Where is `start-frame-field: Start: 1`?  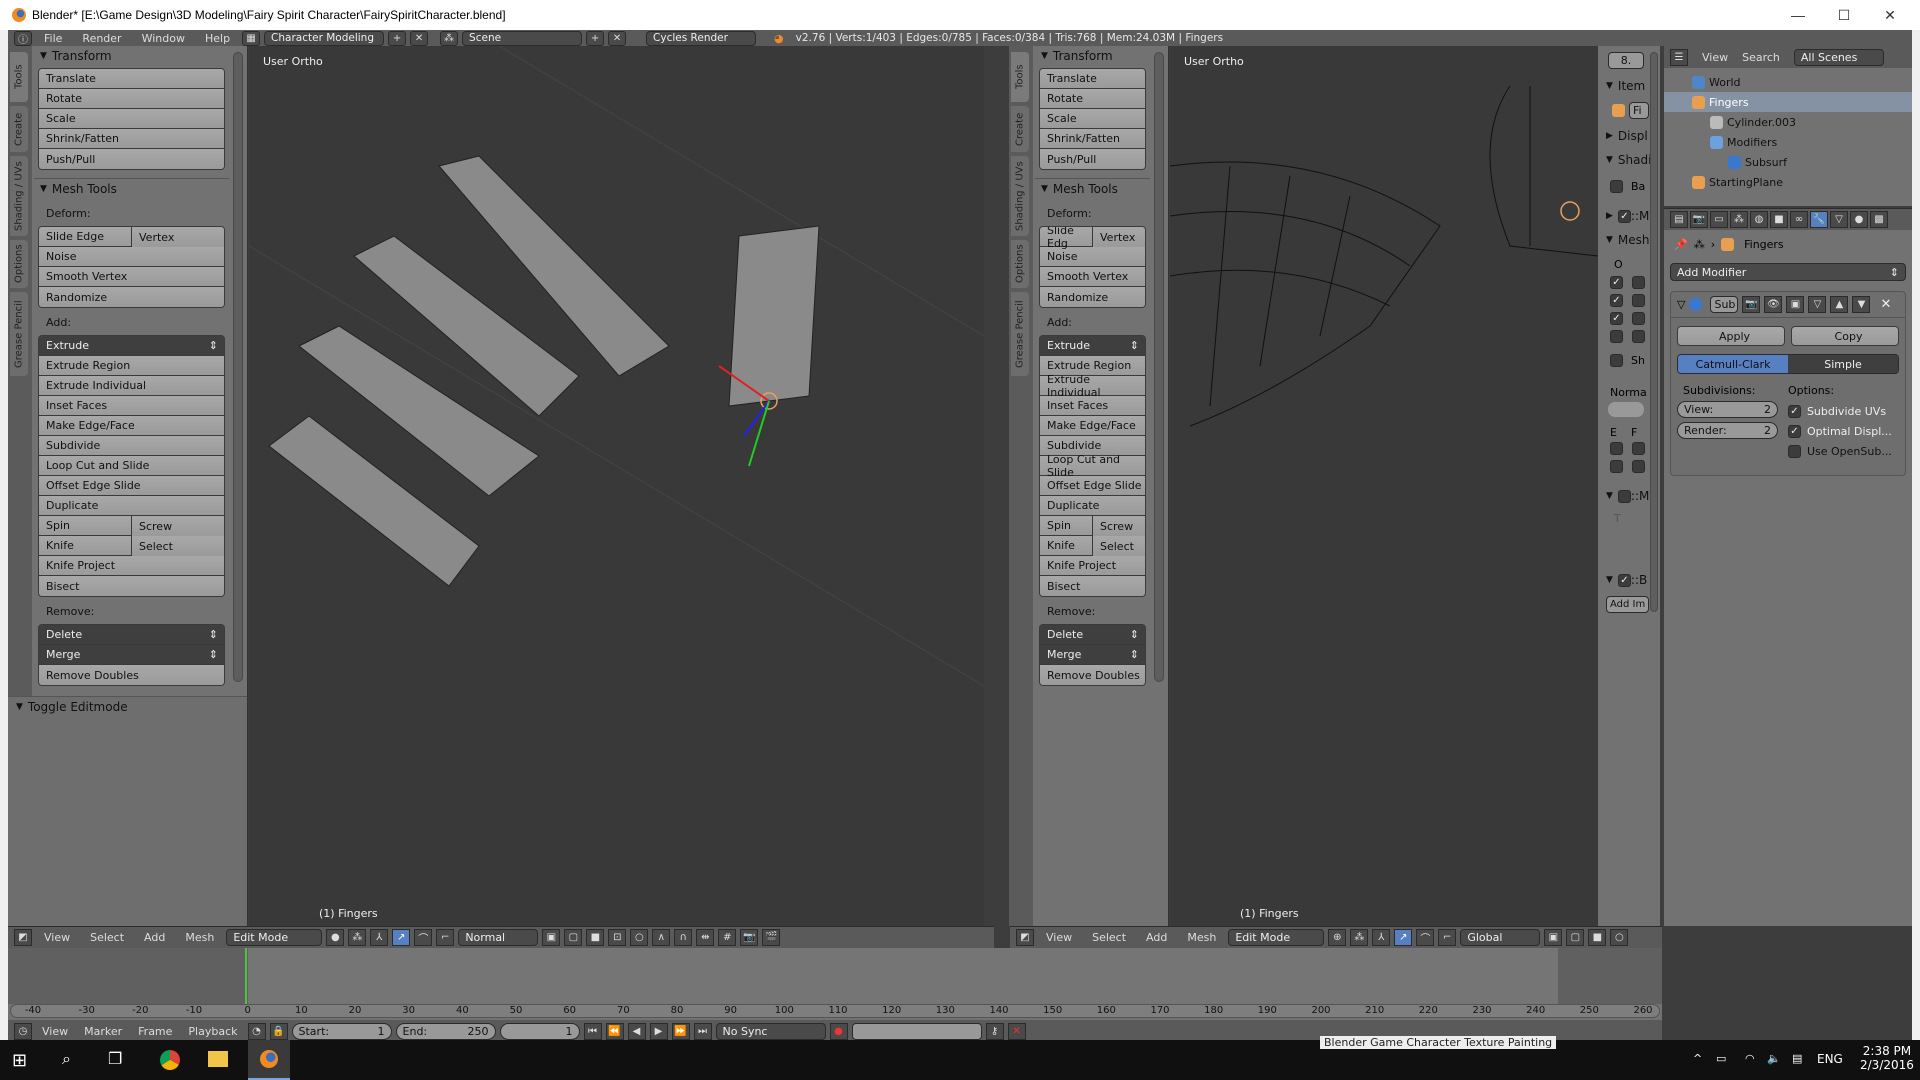 start-frame-field: Start: 1 is located at coordinates (341, 1031).